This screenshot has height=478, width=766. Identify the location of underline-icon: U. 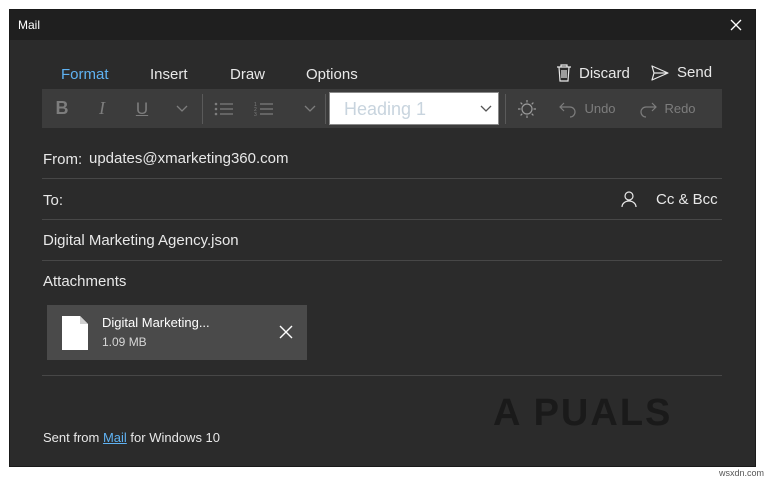
(142, 108).